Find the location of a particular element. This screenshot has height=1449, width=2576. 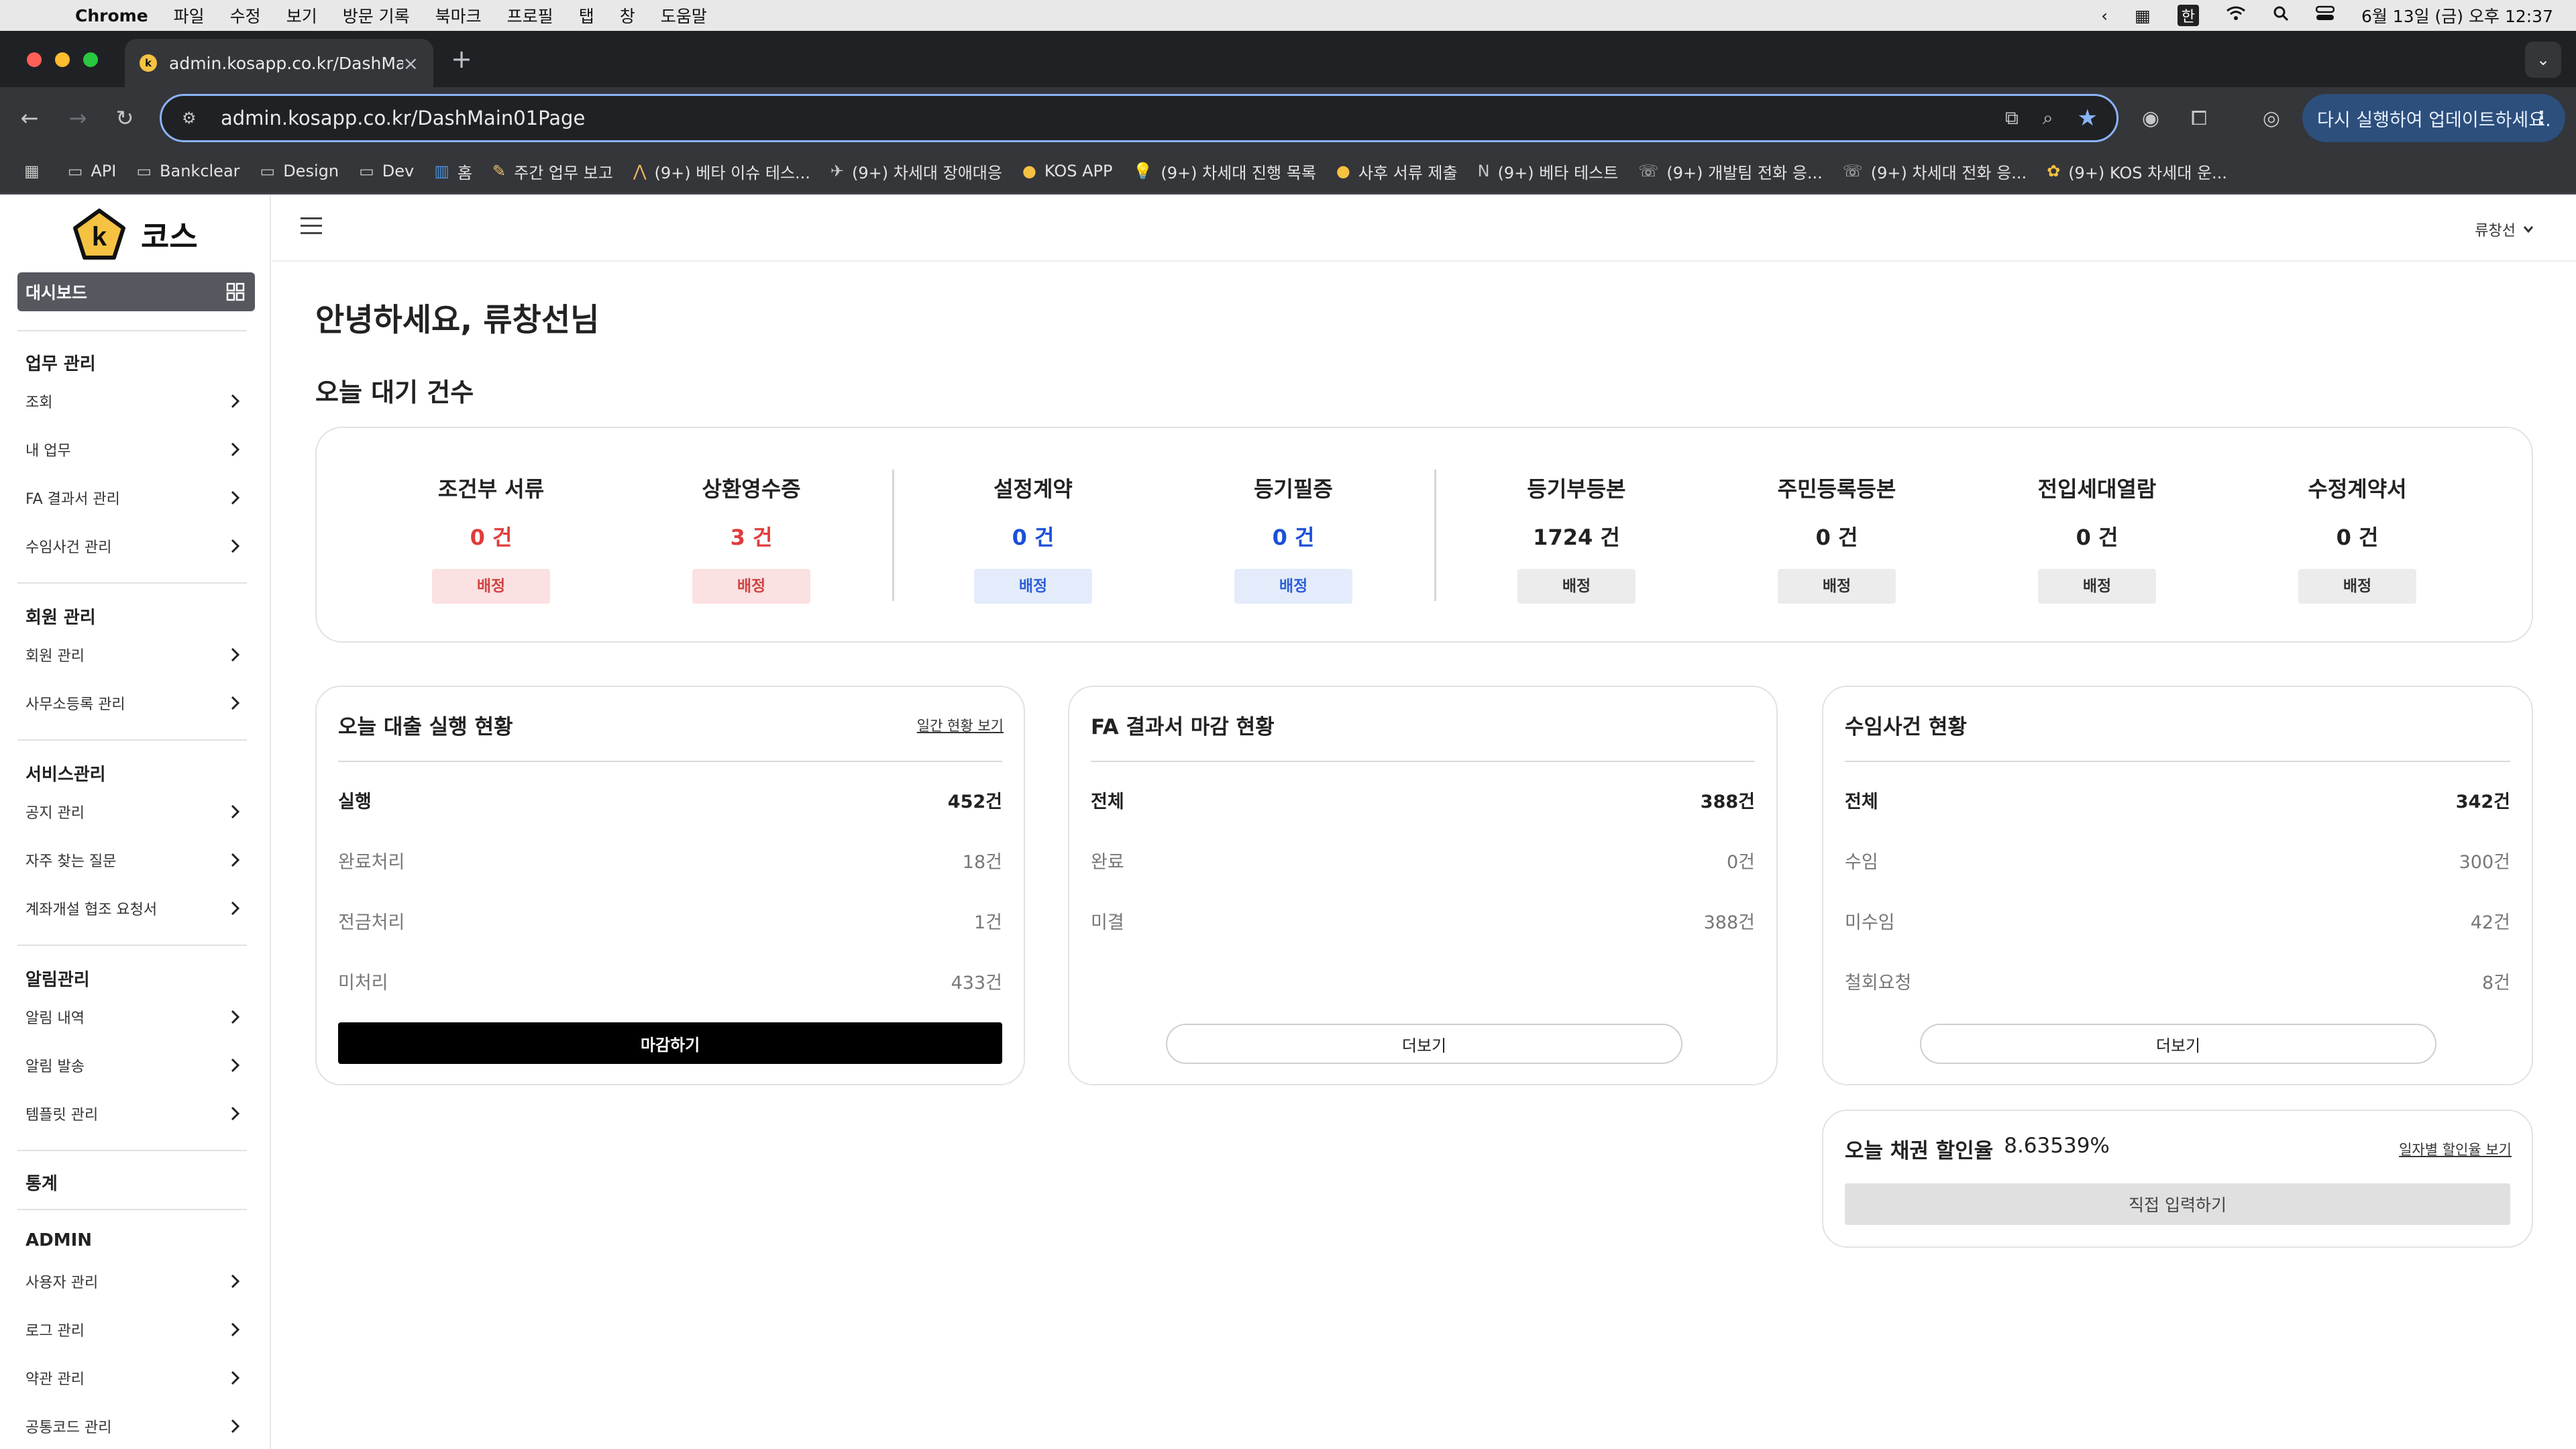

forward-arrow-icon: → is located at coordinates (77, 118).